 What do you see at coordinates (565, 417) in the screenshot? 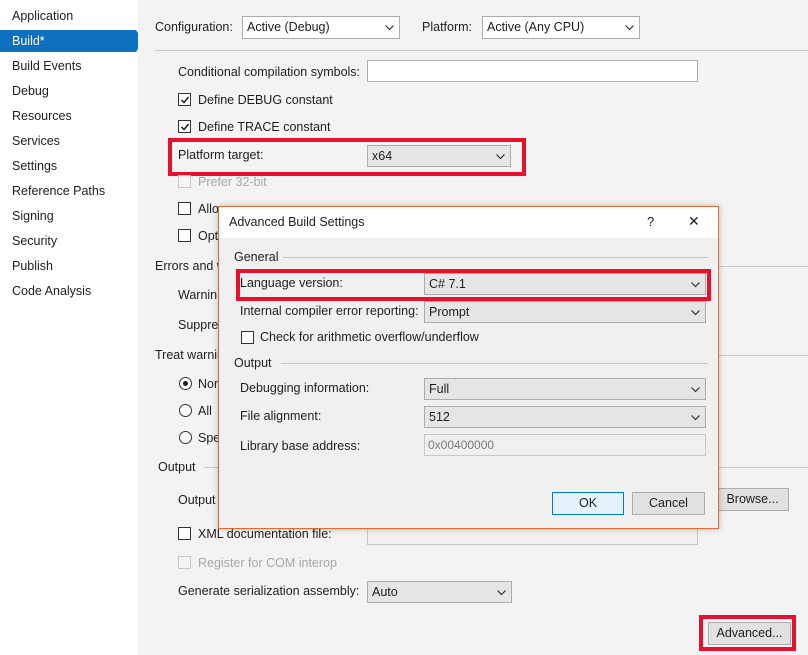
I see `file-alignment-dropdown: 512` at bounding box center [565, 417].